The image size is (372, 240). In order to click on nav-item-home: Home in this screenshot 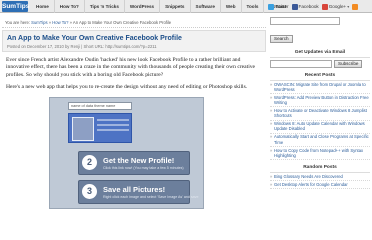, I will do `click(42, 6)`.